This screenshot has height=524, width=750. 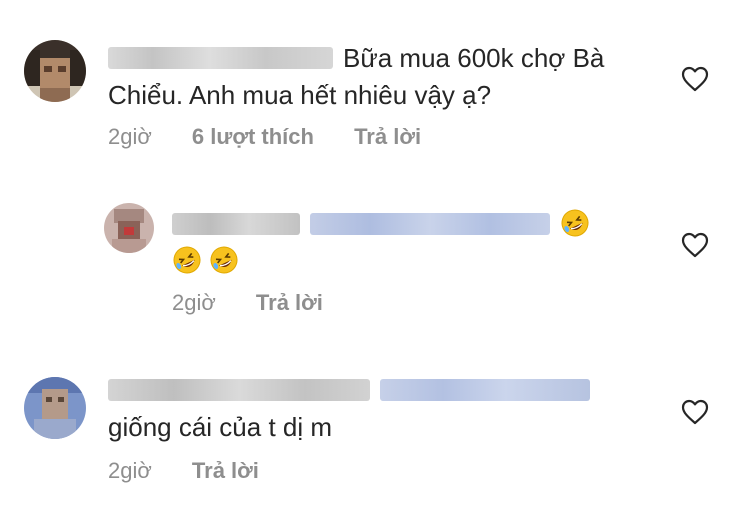 I want to click on comment-meta: 2giờ 6 lượt thích Trả lời, so click(x=281, y=137).